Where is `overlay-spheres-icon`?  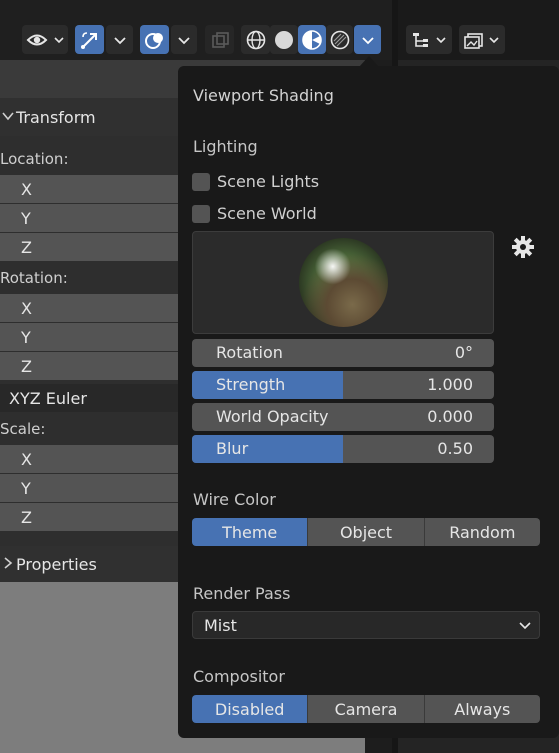
overlay-spheres-icon is located at coordinates (153, 40).